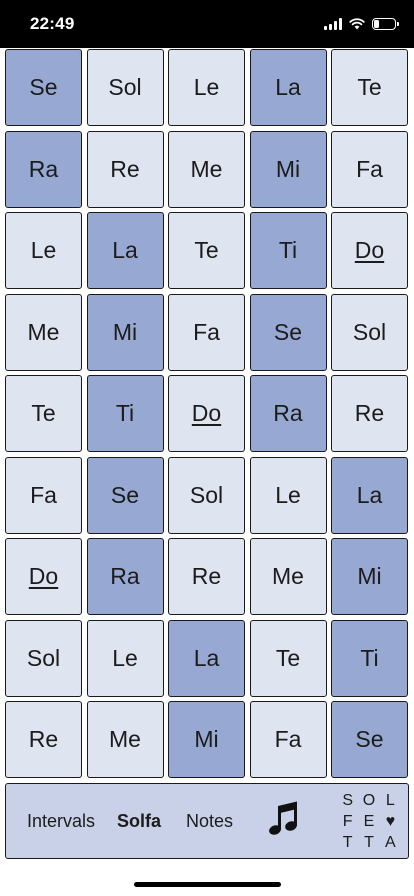 Image resolution: width=414 pixels, height=896 pixels. Describe the element at coordinates (390, 800) in the screenshot. I see `logo-letter: L` at that location.